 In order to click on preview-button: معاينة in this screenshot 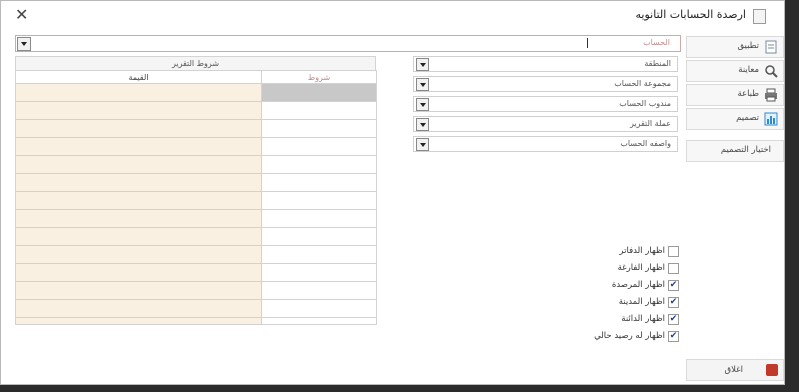, I will do `click(735, 71)`.